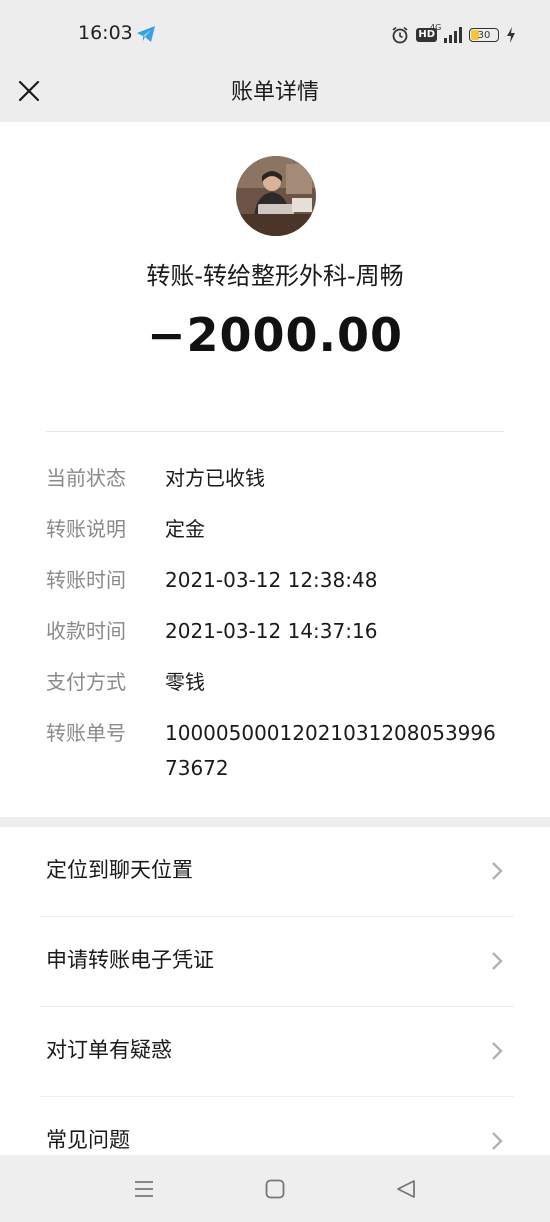  What do you see at coordinates (275, 34) in the screenshot?
I see `status-bar: 16:03 HD 4G 30` at bounding box center [275, 34].